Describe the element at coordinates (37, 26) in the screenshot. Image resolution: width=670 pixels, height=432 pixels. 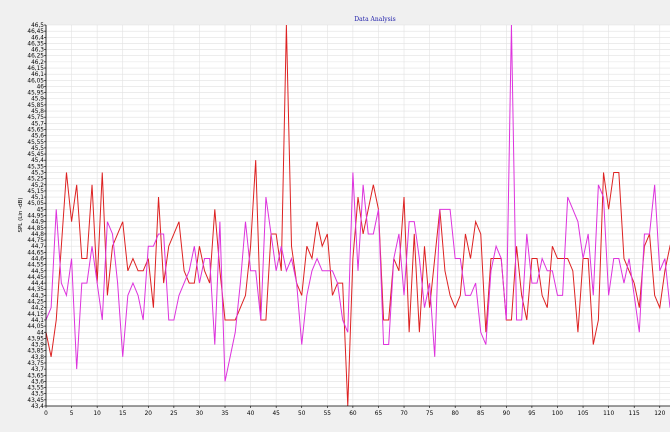
I see `y-tick-label: 46,5` at that location.